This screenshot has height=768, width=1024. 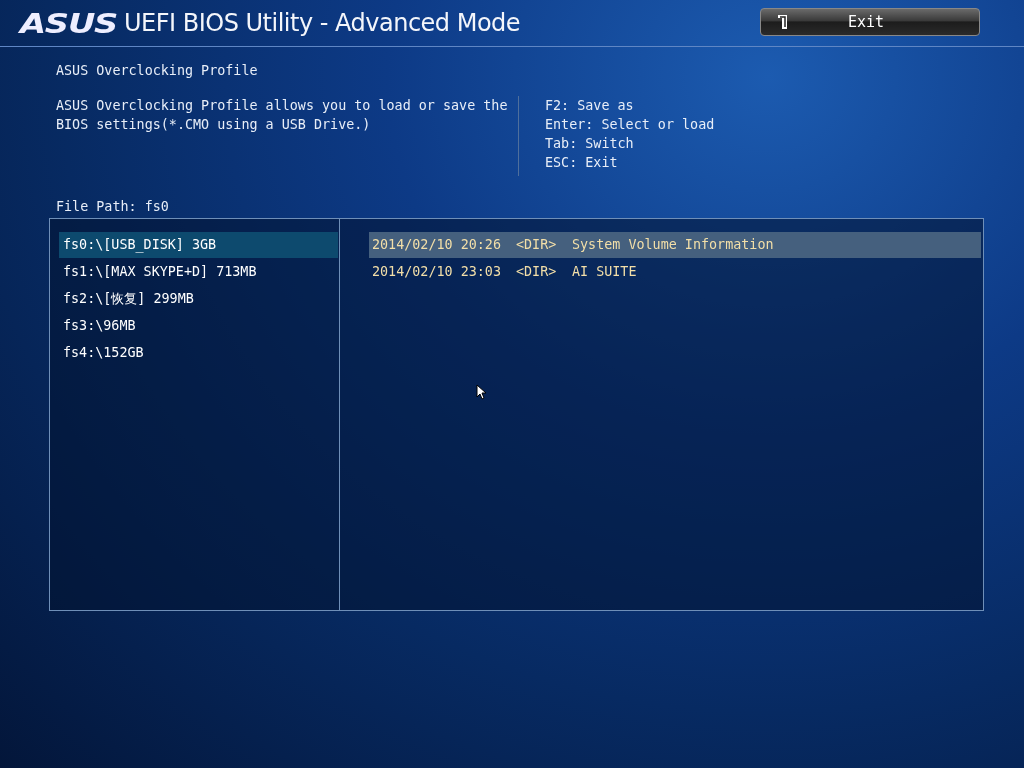 What do you see at coordinates (198, 326) in the screenshot?
I see `drive-item: fs3:\96MB` at bounding box center [198, 326].